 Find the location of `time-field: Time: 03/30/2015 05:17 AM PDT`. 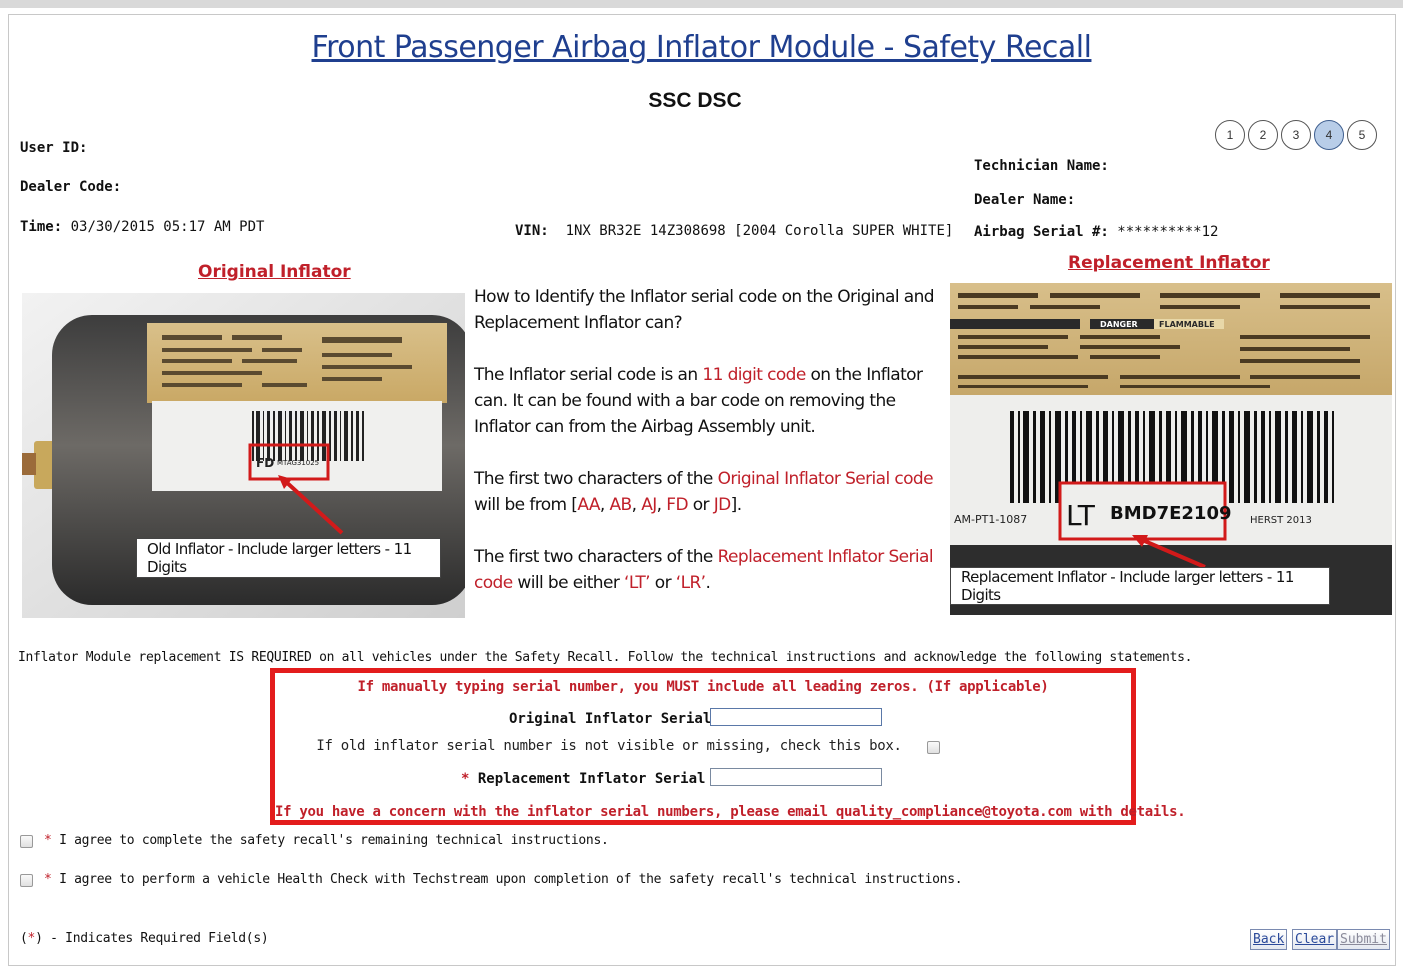

time-field: Time: 03/30/2015 05:17 AM PDT is located at coordinates (142, 227).